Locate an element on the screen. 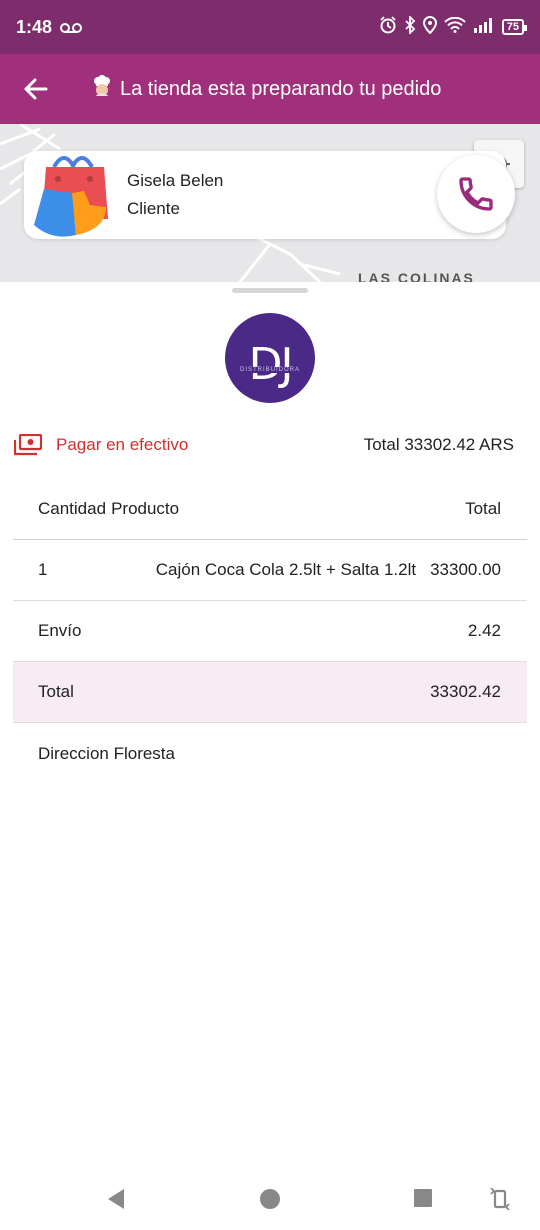  payment-row: Pagar en efectivo Total 33302.42 ARS is located at coordinates (263, 445).